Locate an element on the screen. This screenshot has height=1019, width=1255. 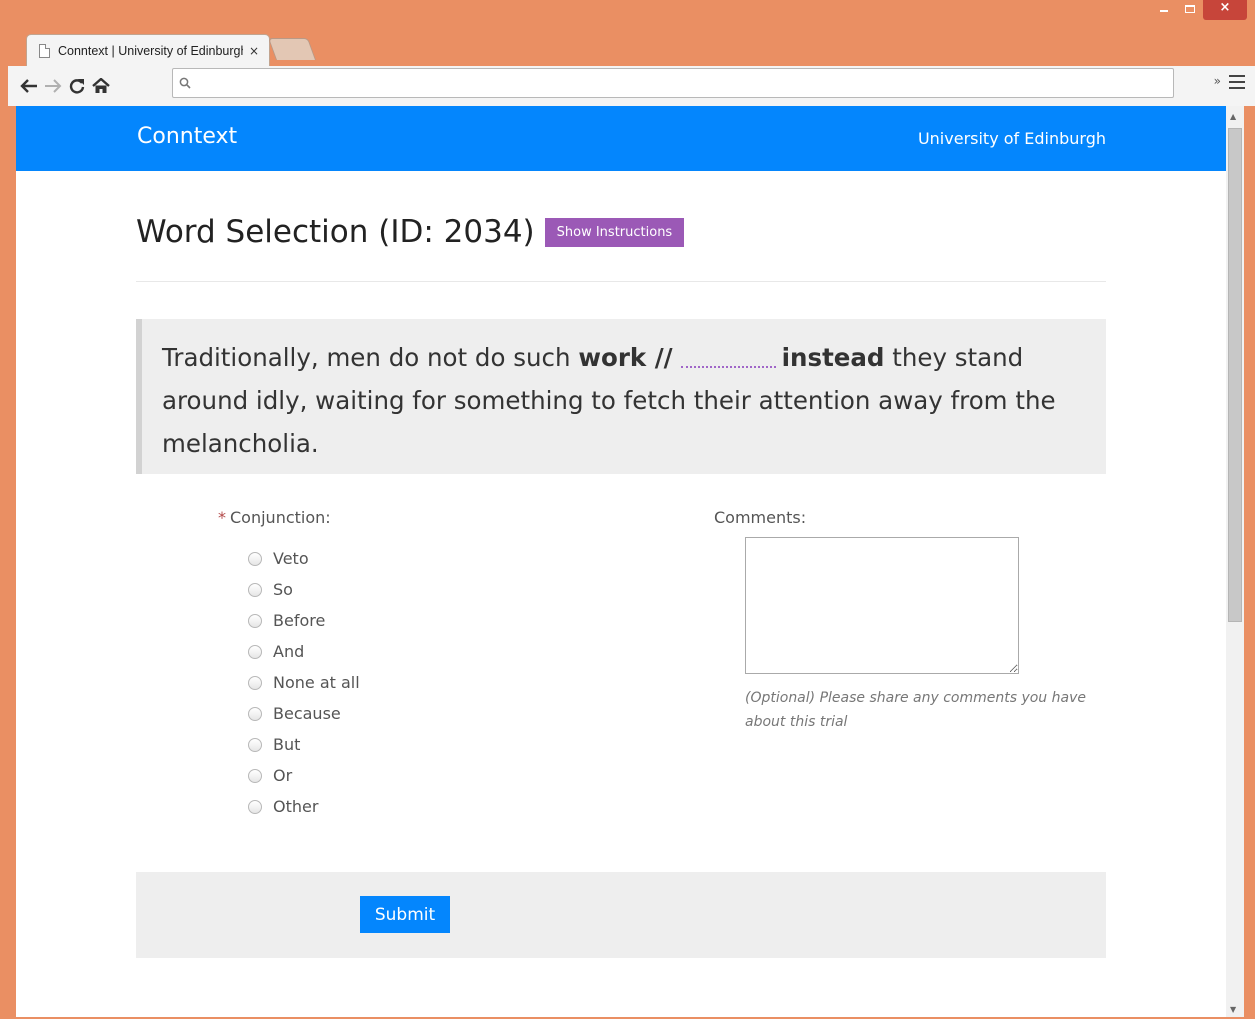
option-so: So is located at coordinates (304, 589).